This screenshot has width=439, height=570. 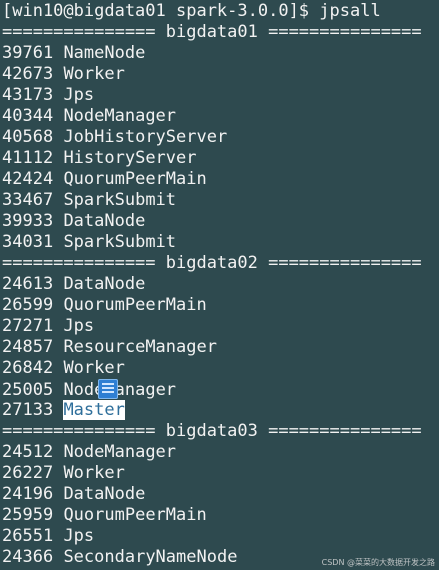 What do you see at coordinates (28, 536) in the screenshot?
I see `process-pid: 26551` at bounding box center [28, 536].